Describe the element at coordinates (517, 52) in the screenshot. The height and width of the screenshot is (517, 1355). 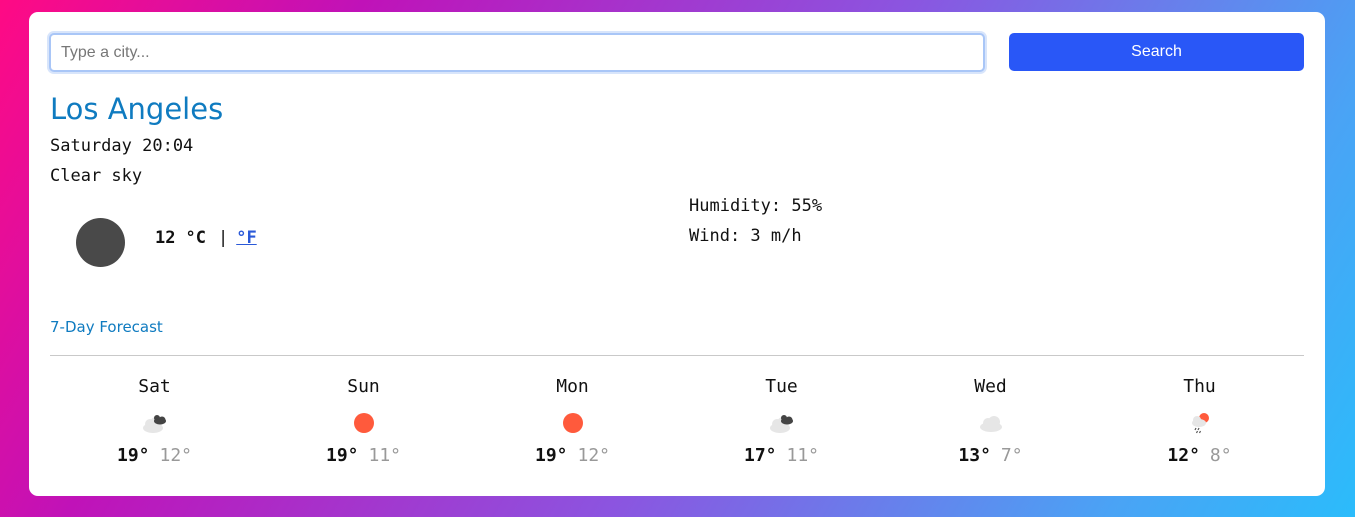
I see `city-search-input` at that location.